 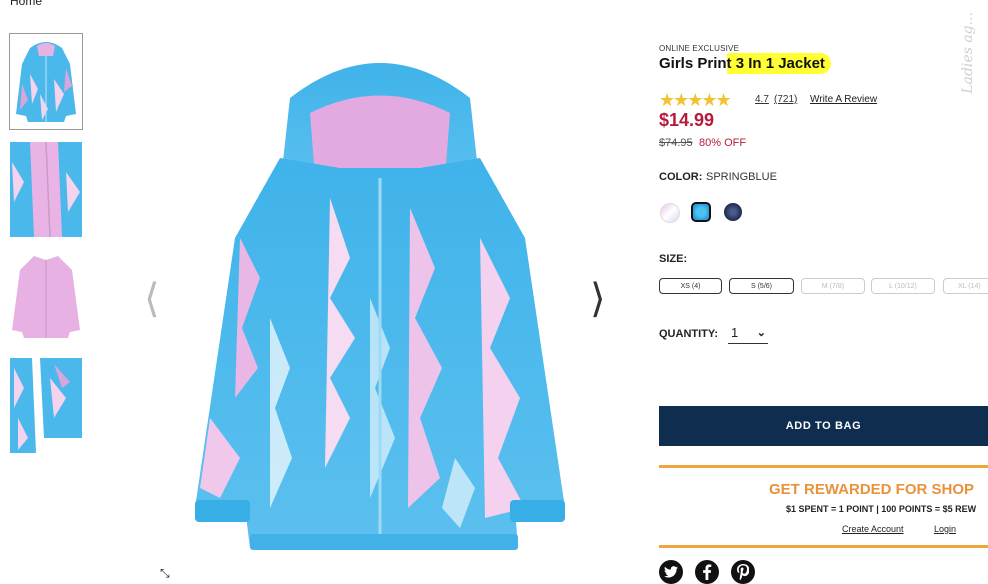 What do you see at coordinates (723, 143) in the screenshot?
I see `discount-label: 80% OFF` at bounding box center [723, 143].